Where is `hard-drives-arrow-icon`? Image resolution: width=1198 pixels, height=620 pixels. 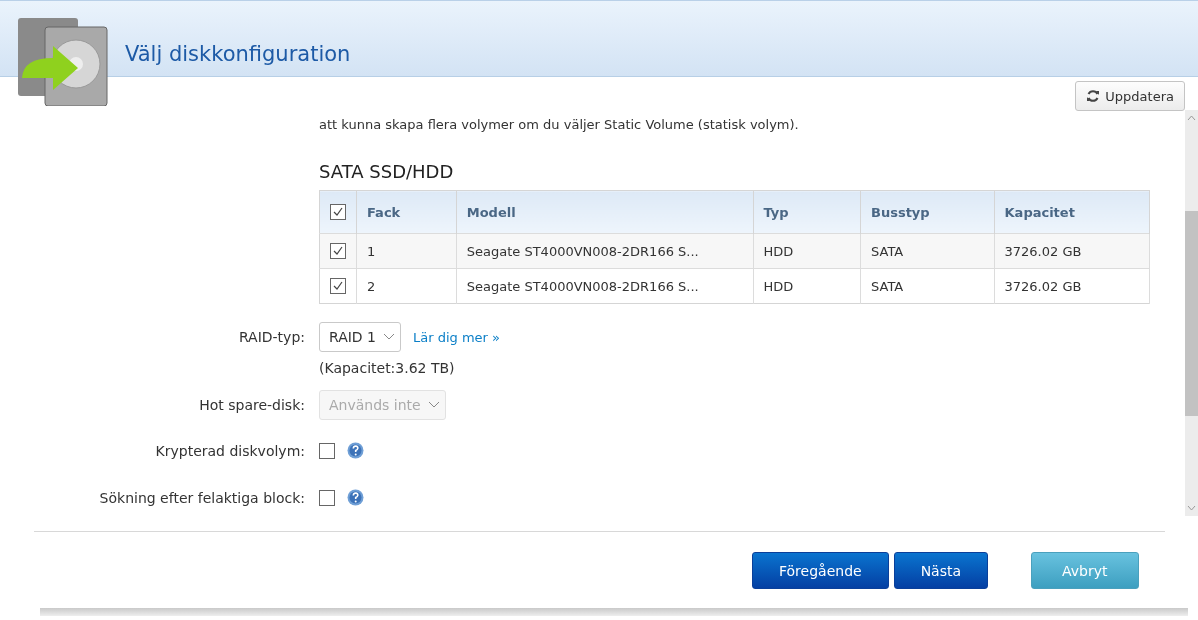 hard-drives-arrow-icon is located at coordinates (61, 61).